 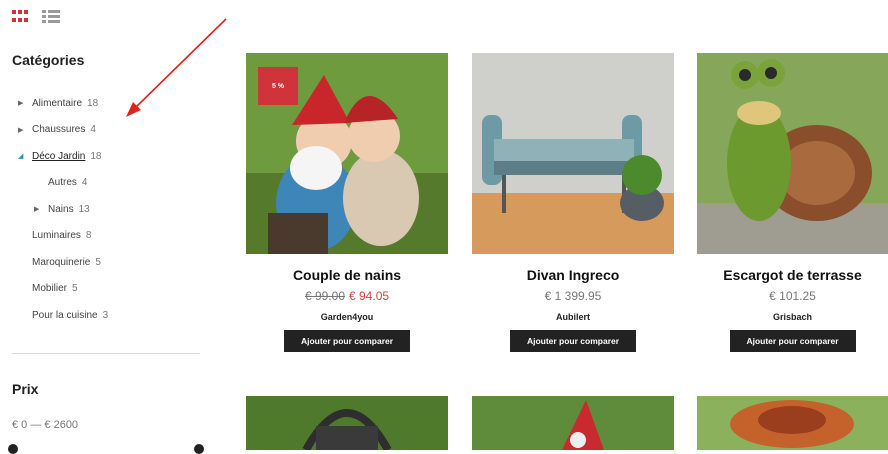 I want to click on category-item-maroquinerie: Maroquinerie 5, so click(x=107, y=262).